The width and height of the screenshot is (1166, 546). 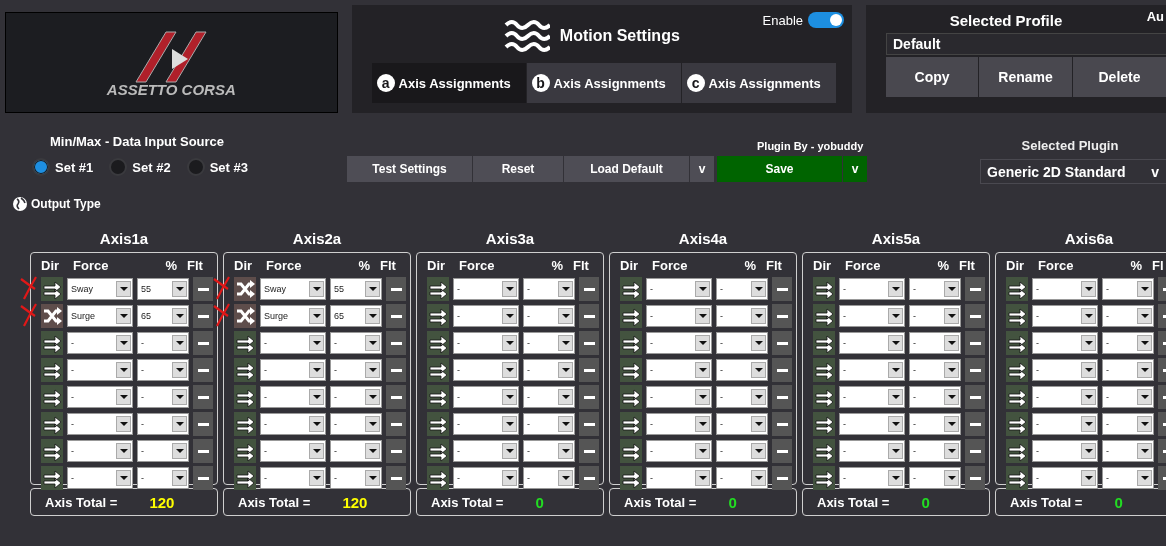 What do you see at coordinates (603, 83) in the screenshot?
I see `axis-tab: b Axis Assignments` at bounding box center [603, 83].